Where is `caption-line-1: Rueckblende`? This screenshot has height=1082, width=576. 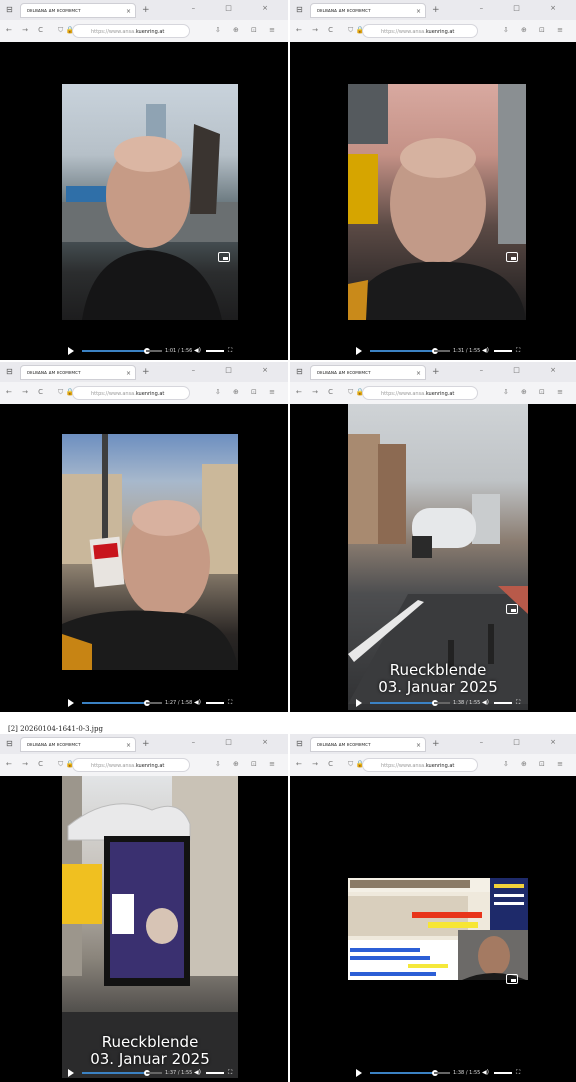 caption-line-1: Rueckblende is located at coordinates (150, 1042).